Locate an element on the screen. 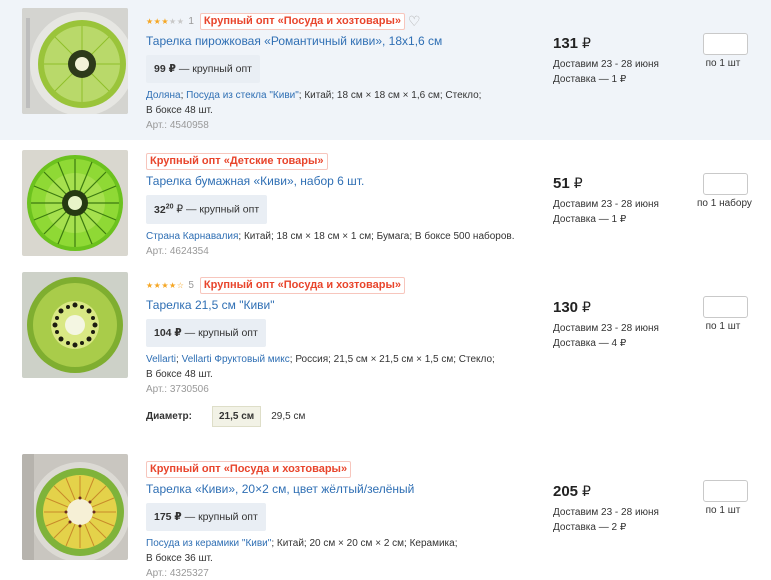  sku: Арт.: 4624354 is located at coordinates (177, 251).